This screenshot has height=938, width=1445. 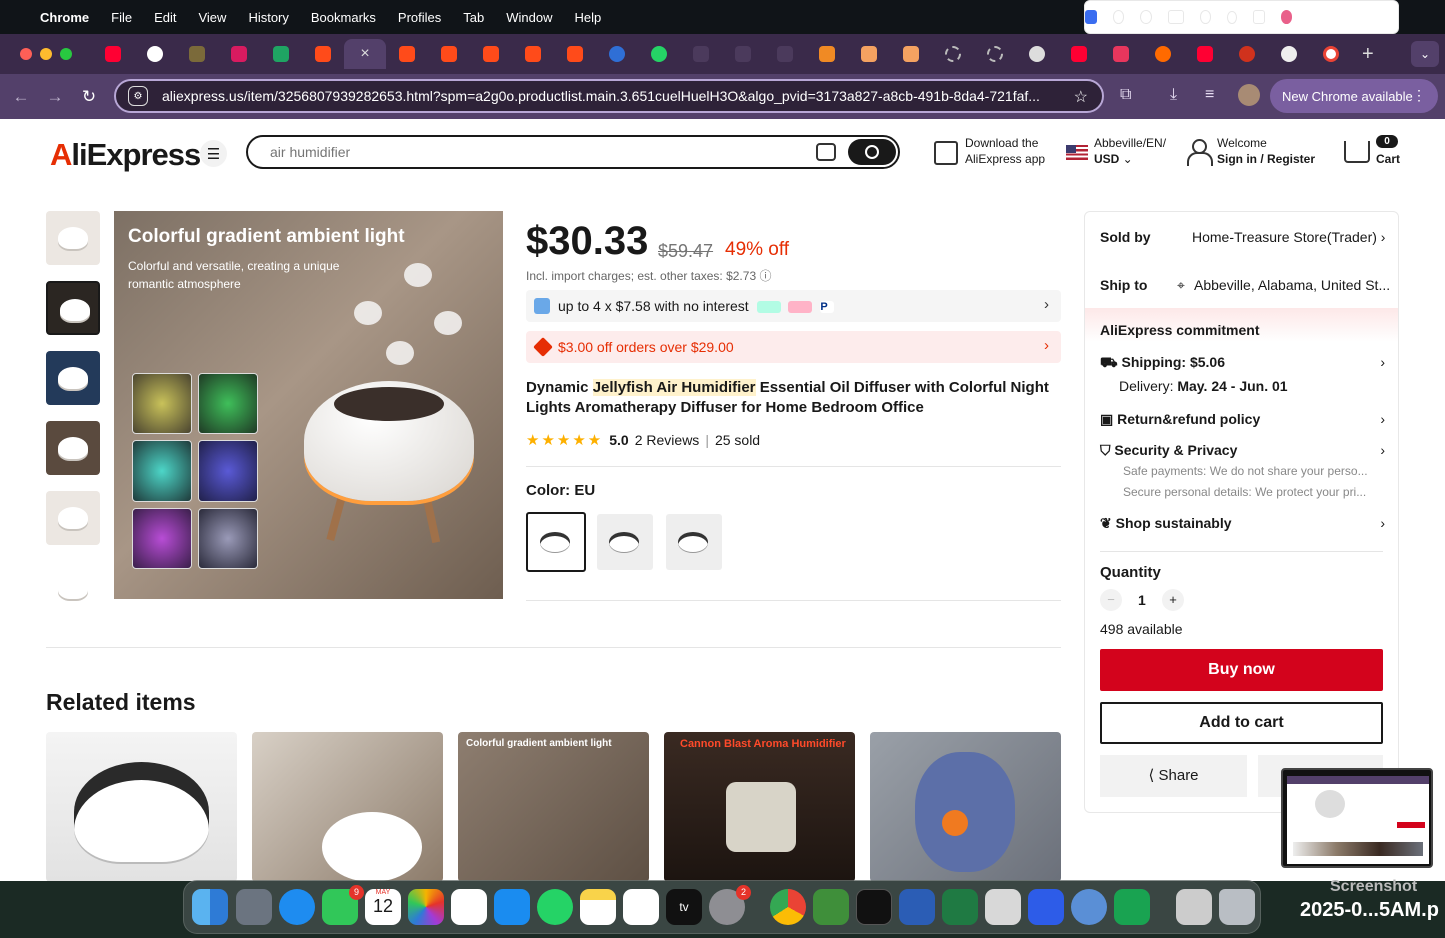 What do you see at coordinates (667, 440) in the screenshot?
I see `reviews-link: 2 Reviews` at bounding box center [667, 440].